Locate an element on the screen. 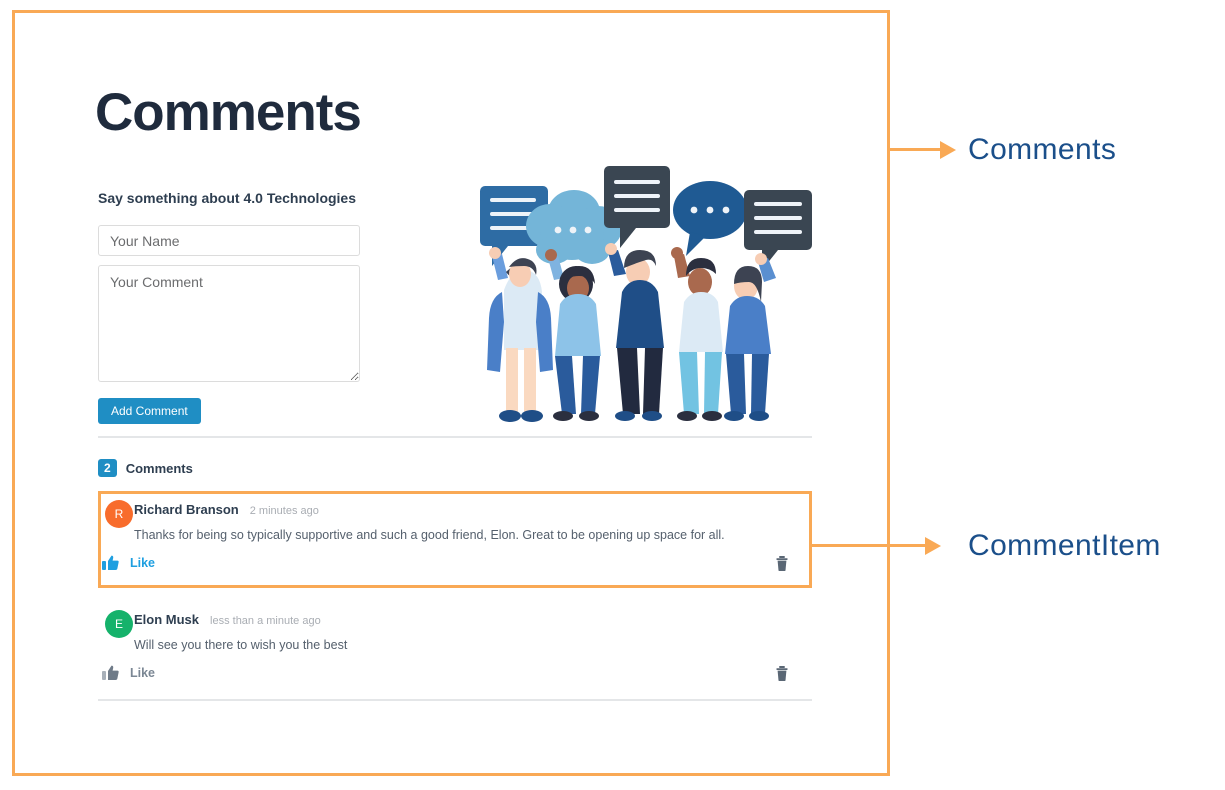 The image size is (1225, 790). comment-header: Elon Musk less than a minute ago is located at coordinates (227, 619).